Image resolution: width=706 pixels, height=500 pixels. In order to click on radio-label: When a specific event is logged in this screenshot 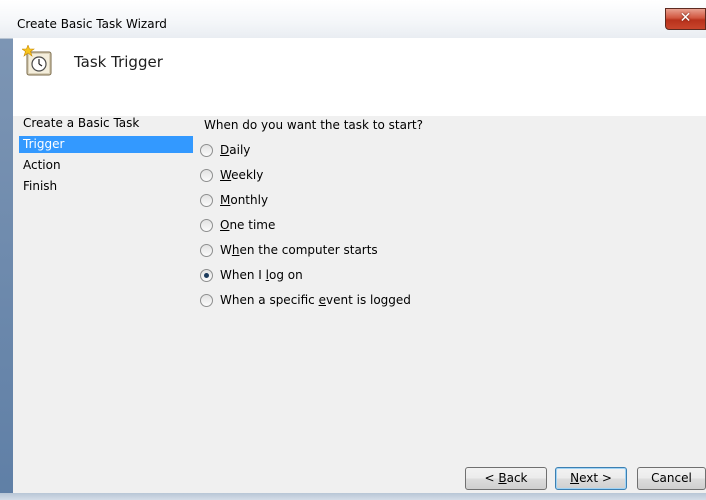, I will do `click(315, 300)`.